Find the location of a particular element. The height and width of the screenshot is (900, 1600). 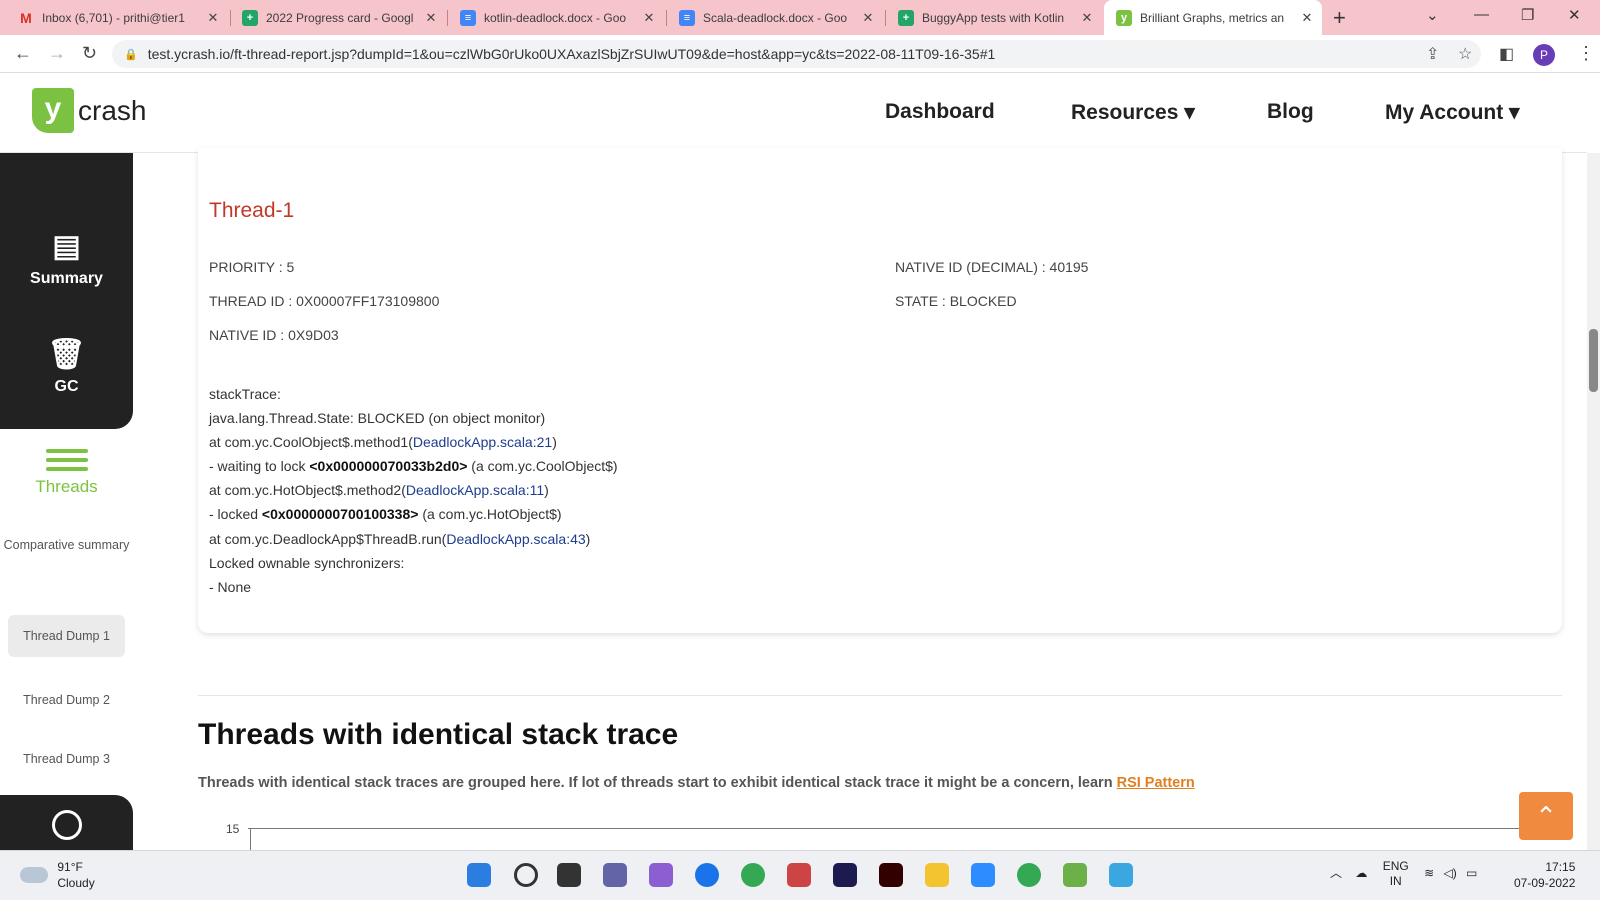

sidebar-item-stats is located at coordinates (66, 822).